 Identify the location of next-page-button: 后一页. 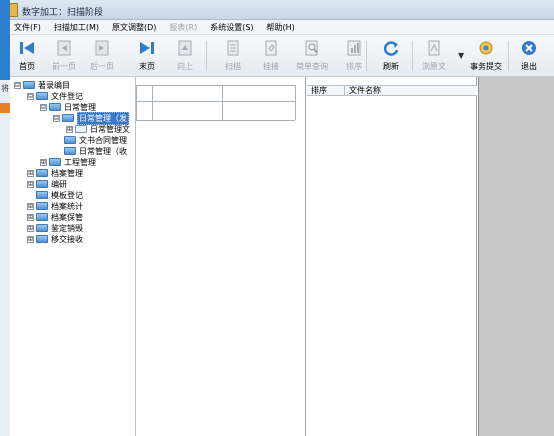
(102, 56).